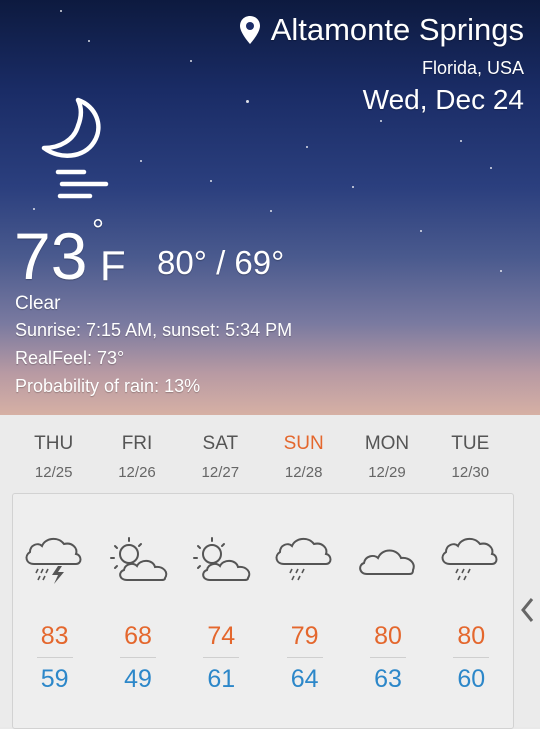 The image size is (540, 729). I want to click on thunderstorm-icon, so click(53, 561).